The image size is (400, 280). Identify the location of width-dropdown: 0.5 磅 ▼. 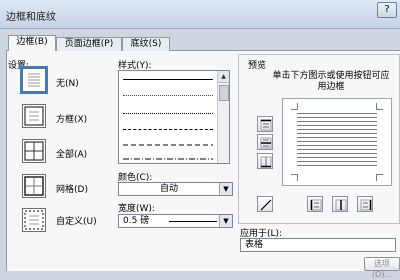
(175, 221).